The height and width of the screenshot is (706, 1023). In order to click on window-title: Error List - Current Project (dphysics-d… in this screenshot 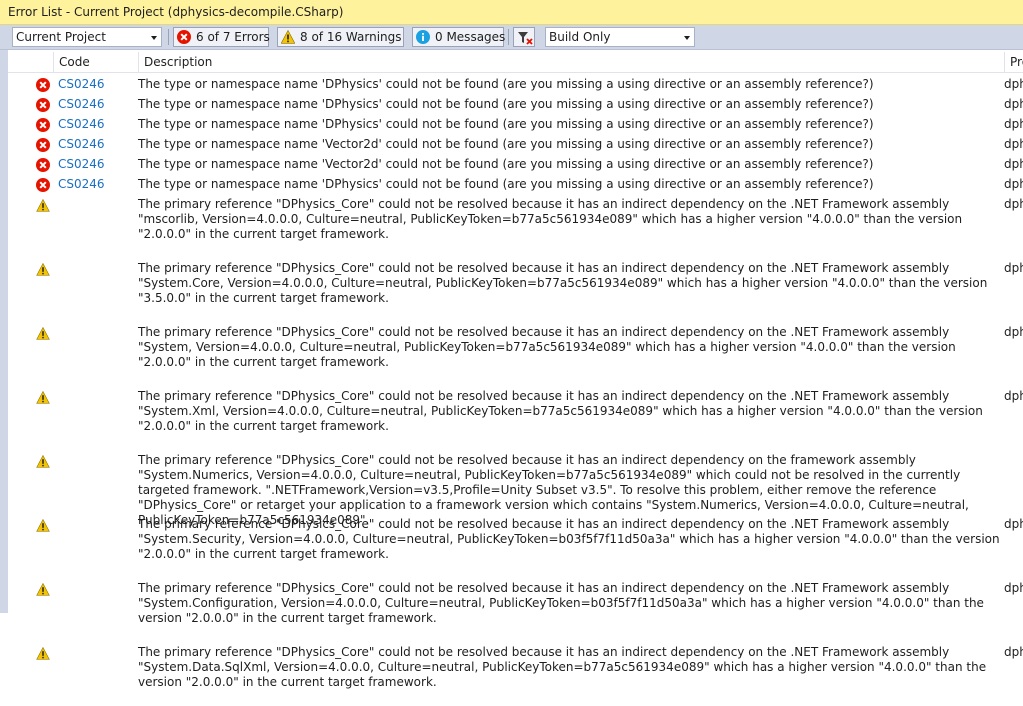, I will do `click(176, 12)`.